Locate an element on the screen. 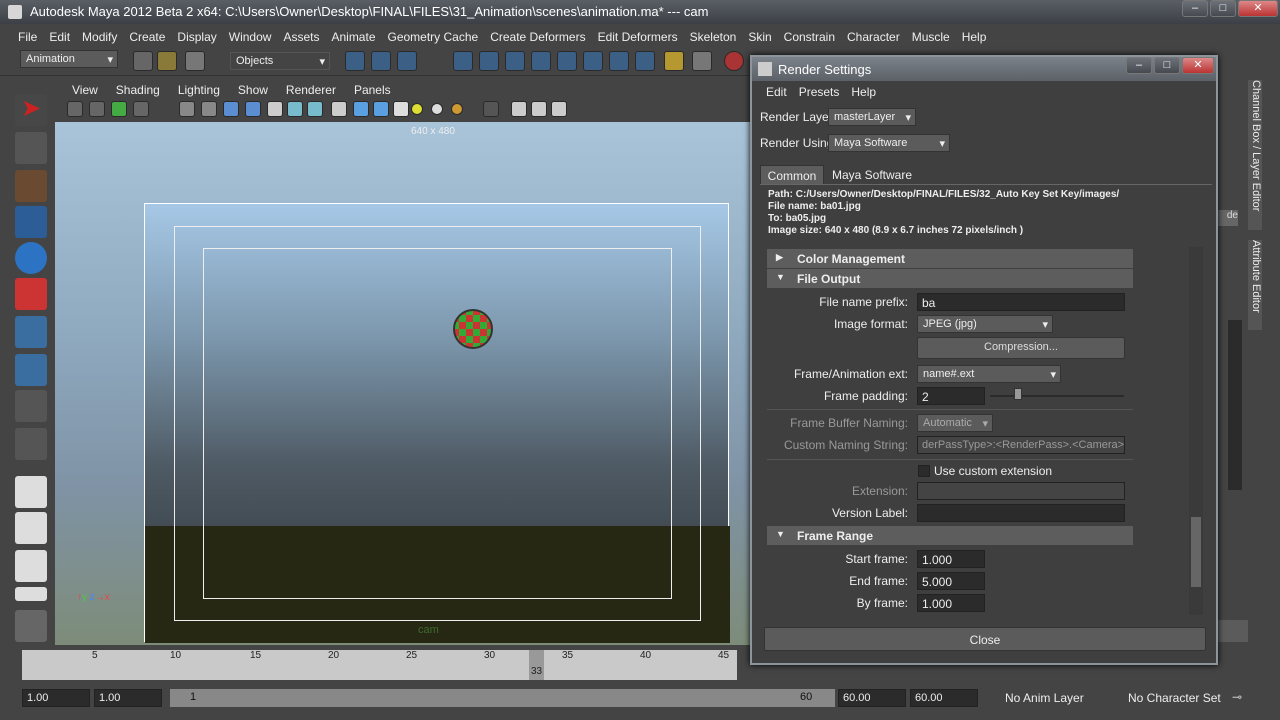 This screenshot has width=1280, height=720. channel-box-tab: Channel Box / Layer Editor is located at coordinates (1255, 155).